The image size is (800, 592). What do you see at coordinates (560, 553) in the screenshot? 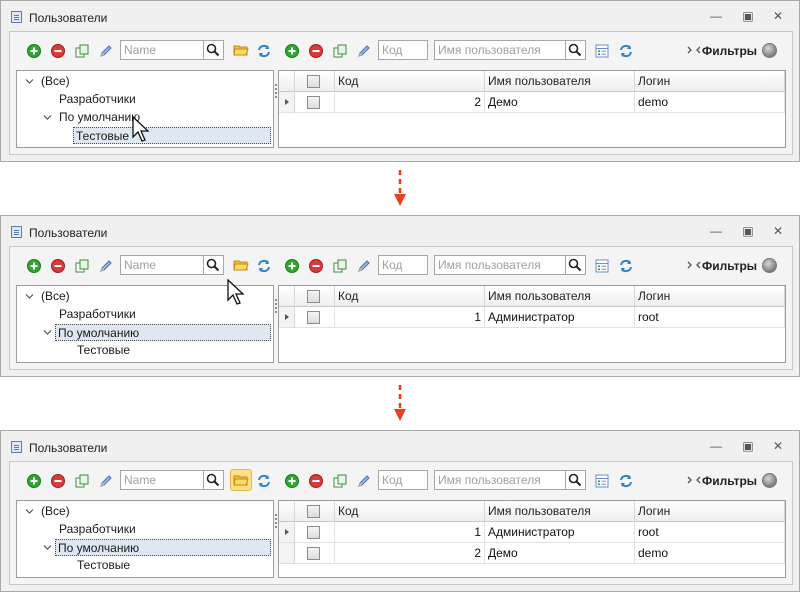
I see `cell-username: Демо` at bounding box center [560, 553].